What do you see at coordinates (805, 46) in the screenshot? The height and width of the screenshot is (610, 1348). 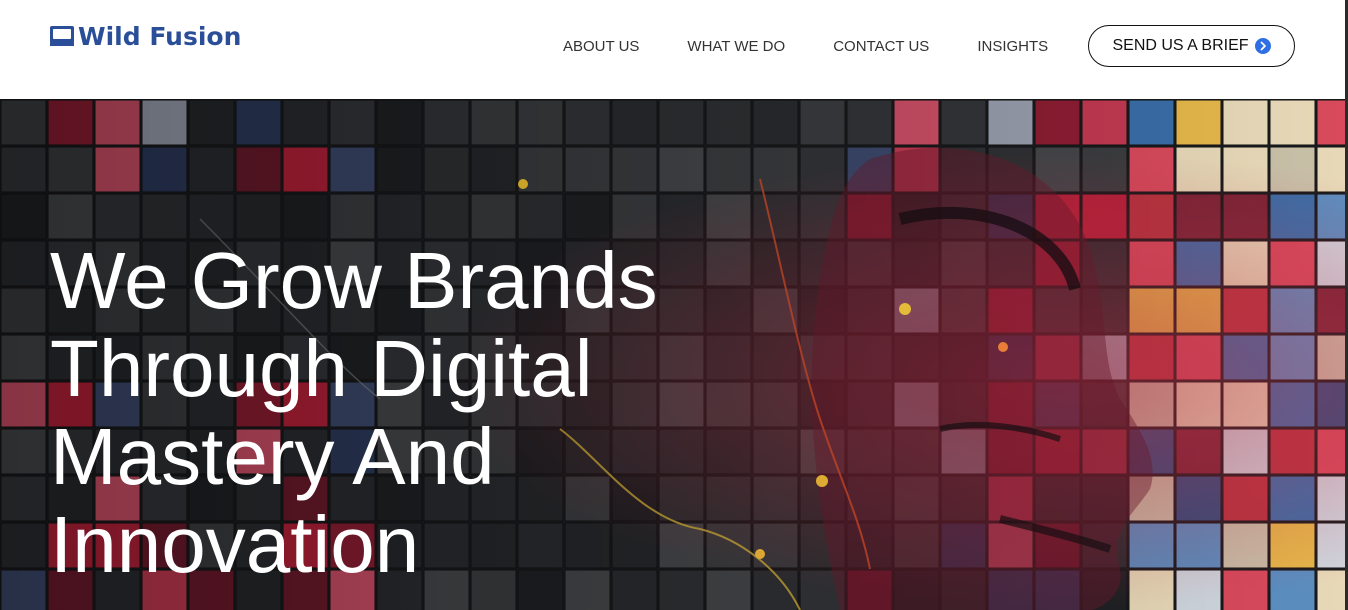 I see `main-nav: ABOUT US WHAT WE DO CONTACT US INSIGHTS` at bounding box center [805, 46].